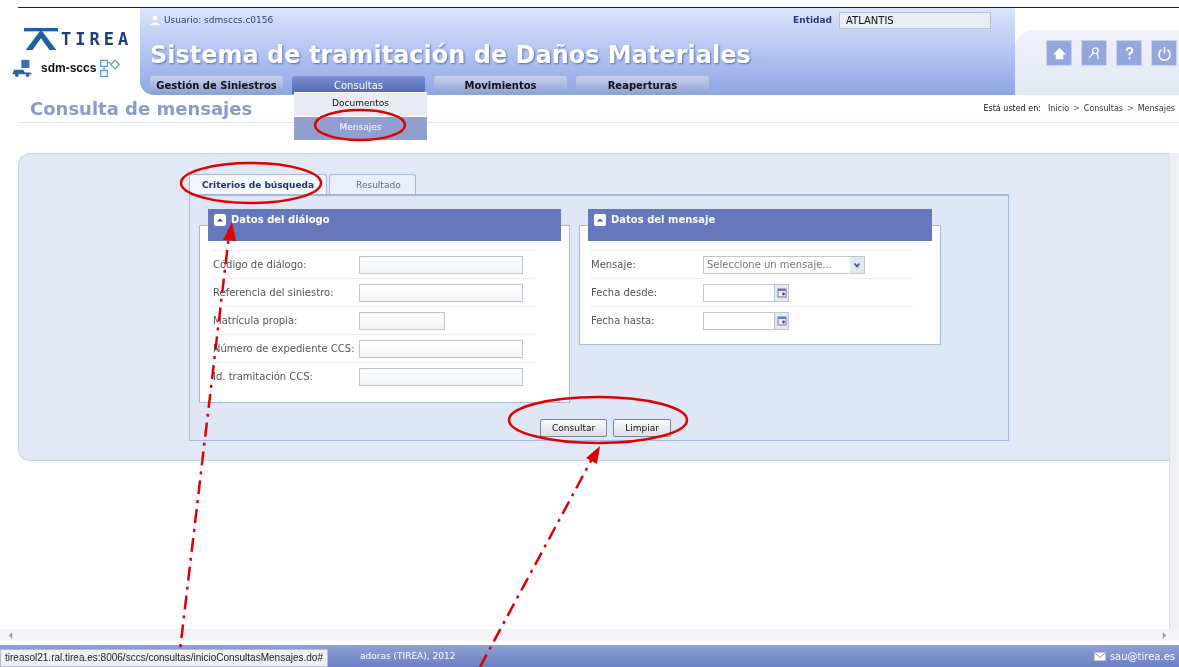 The image size is (1179, 667). What do you see at coordinates (1103, 108) in the screenshot?
I see `breadcrumb-link: Consultas` at bounding box center [1103, 108].